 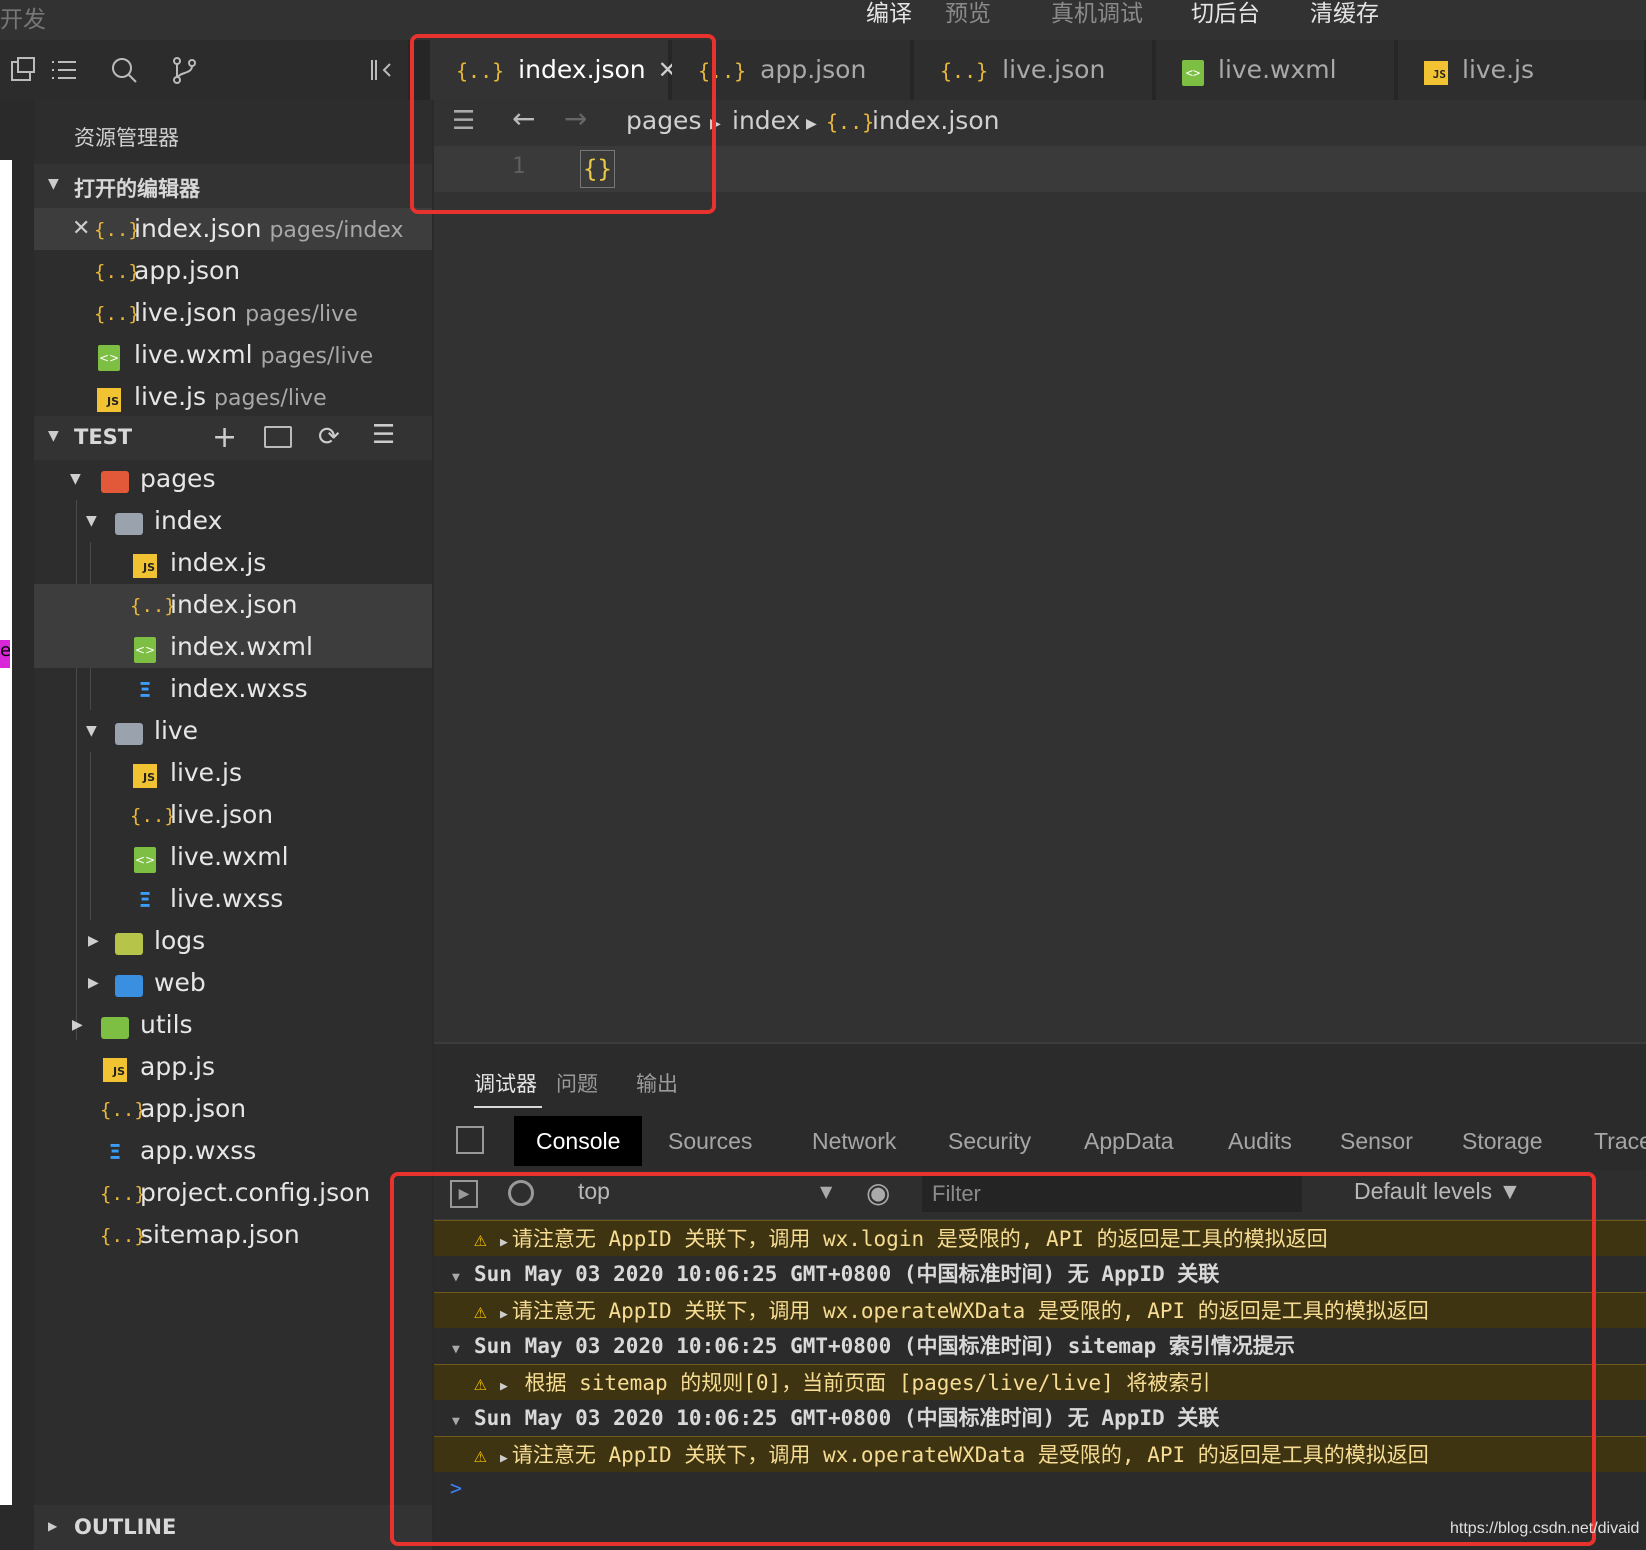 I want to click on app-brand: 开发, so click(x=23, y=20).